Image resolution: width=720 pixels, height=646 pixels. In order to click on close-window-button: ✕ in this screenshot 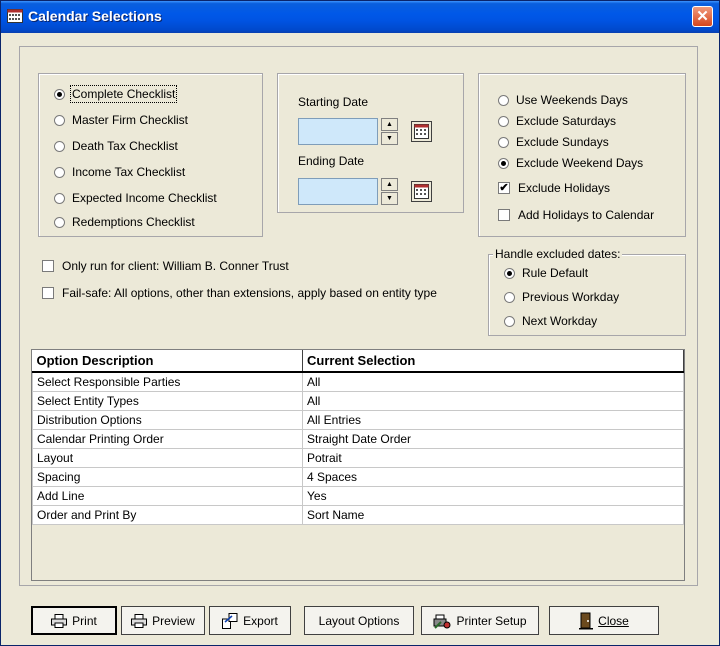, I will do `click(702, 16)`.